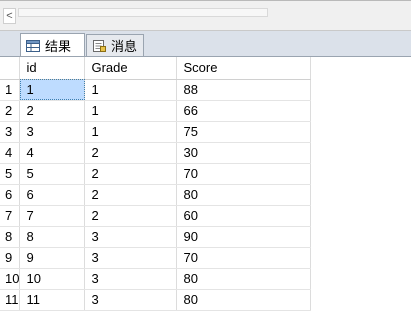 The height and width of the screenshot is (335, 411). I want to click on table-row: 1 1 1 88, so click(180, 90).